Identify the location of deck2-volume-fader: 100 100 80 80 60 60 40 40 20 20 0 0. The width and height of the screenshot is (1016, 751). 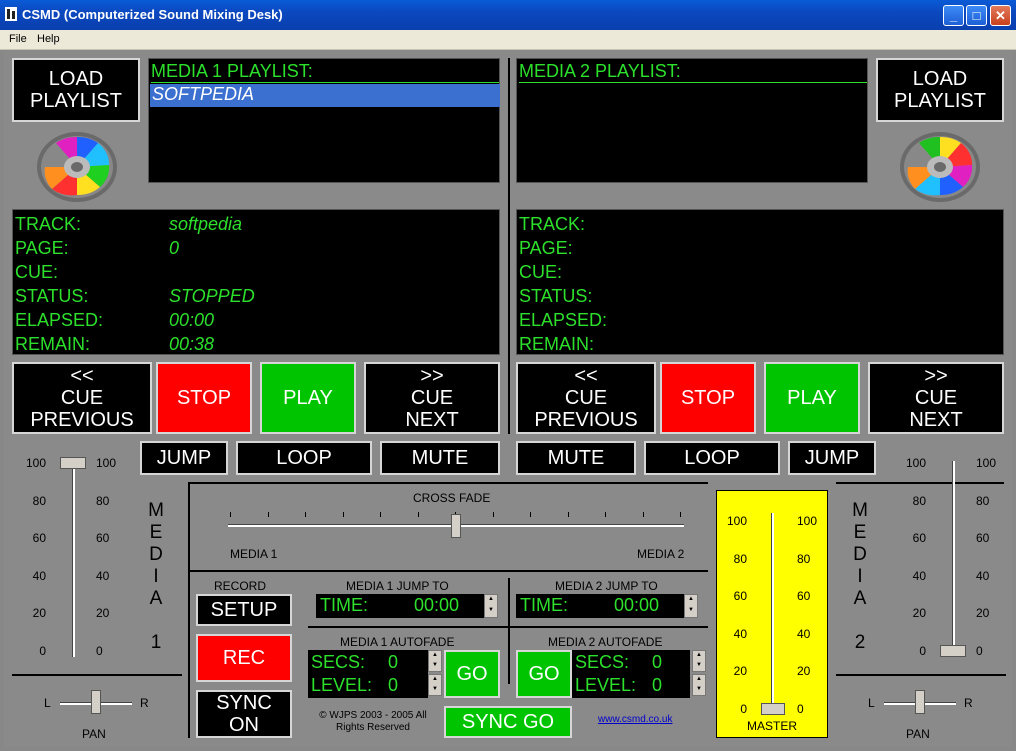
(951, 561).